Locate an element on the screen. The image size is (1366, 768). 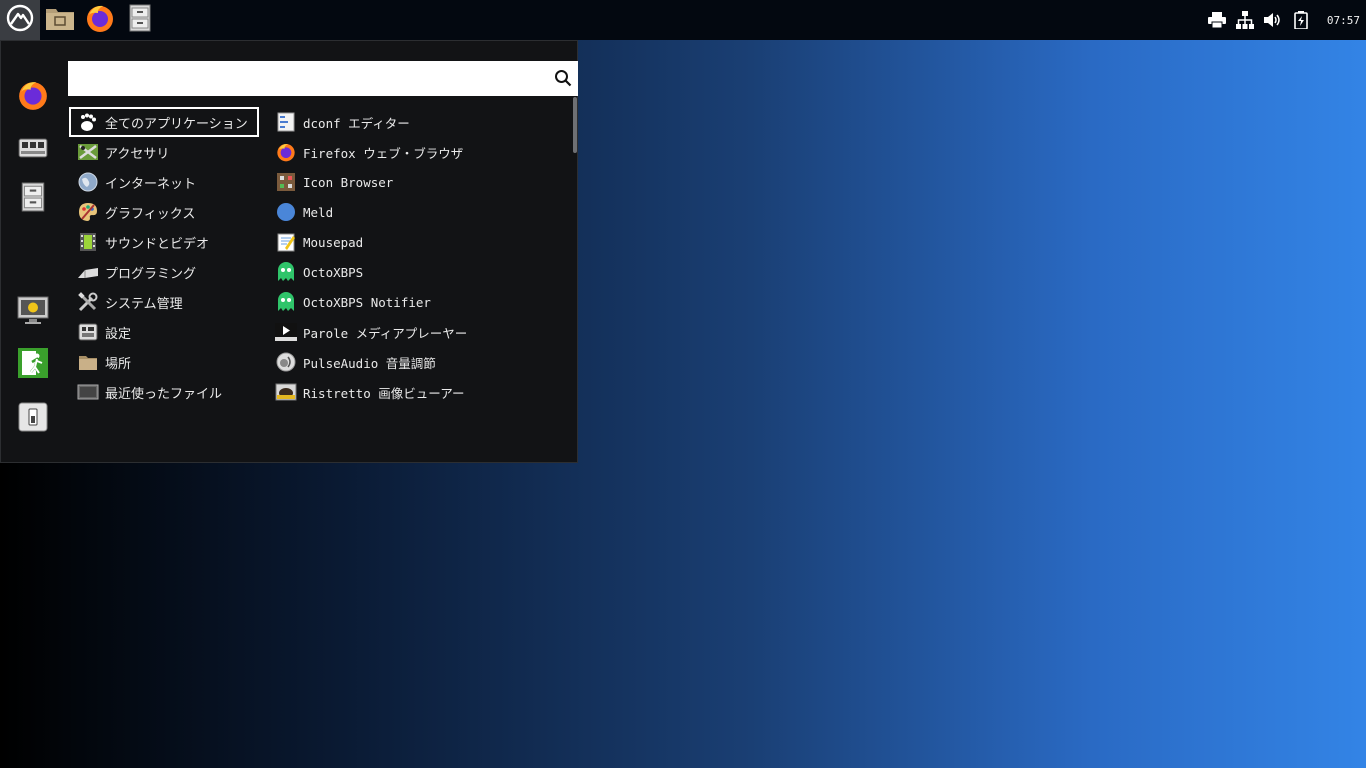
category-programming: プログラミング is located at coordinates (164, 272).